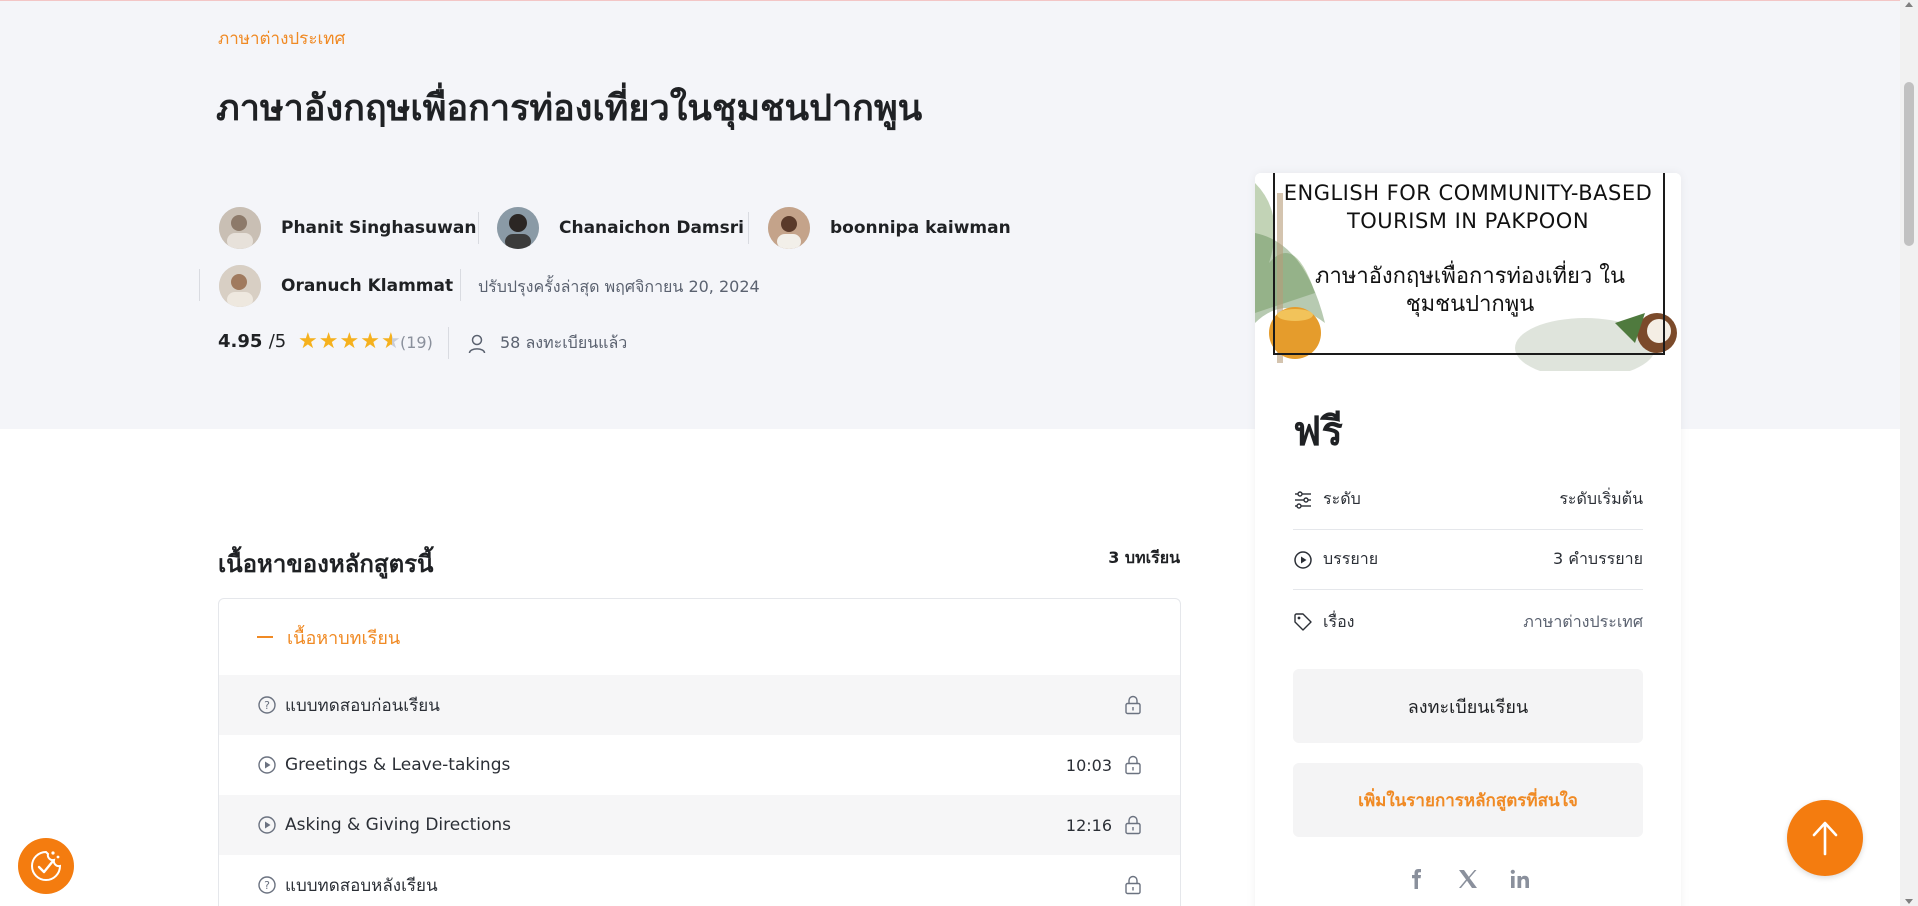 The width and height of the screenshot is (1918, 906). I want to click on lesson-item: ? แบบทดสอบหลังเรียน, so click(699, 880).